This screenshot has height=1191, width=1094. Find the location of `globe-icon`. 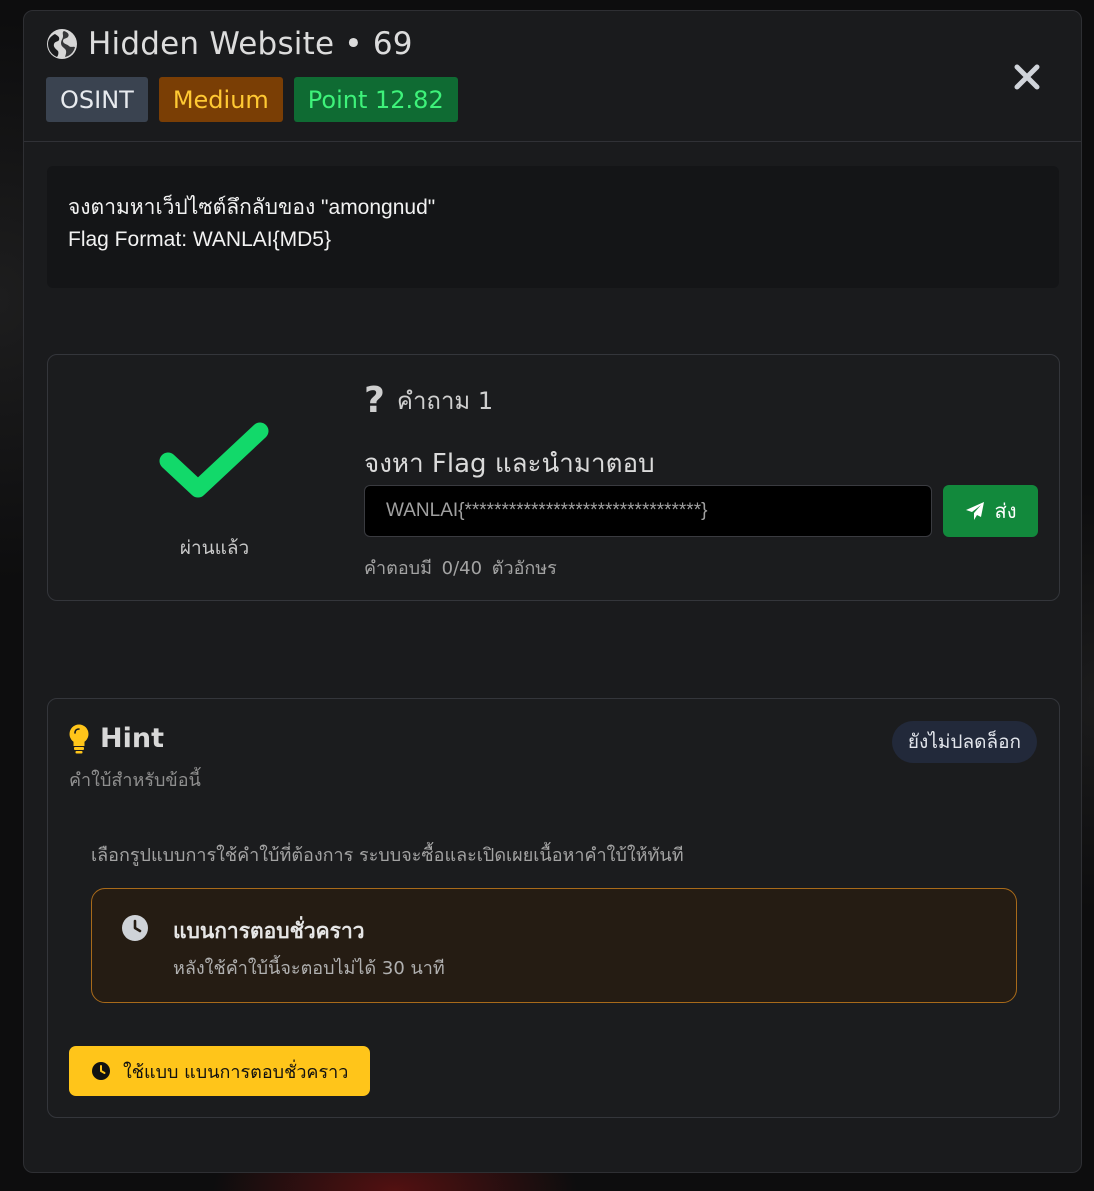

globe-icon is located at coordinates (62, 44).